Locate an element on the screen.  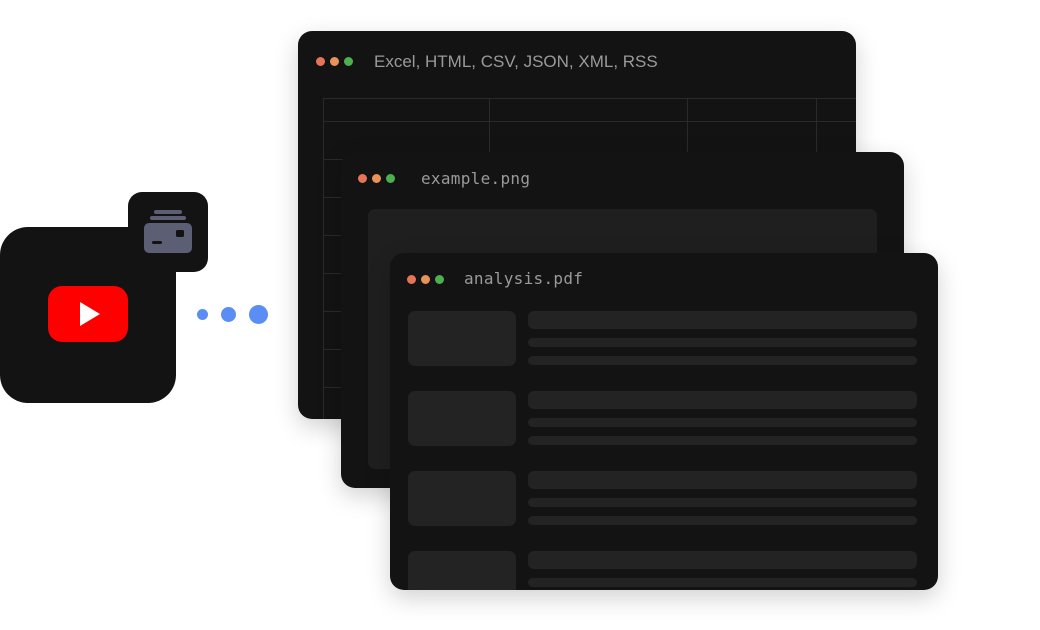
window-title: analysis.pdf is located at coordinates (524, 278).